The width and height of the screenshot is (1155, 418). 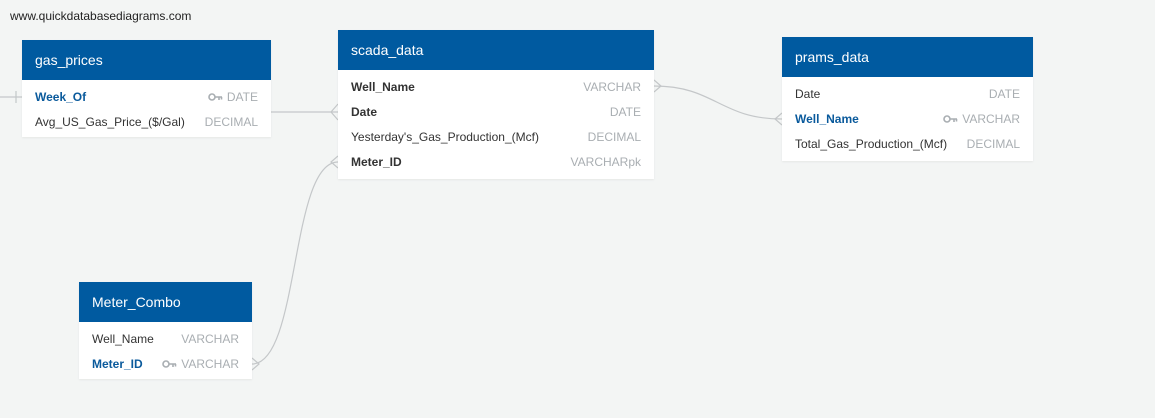 What do you see at coordinates (907, 57) in the screenshot?
I see `table-header: prams_data` at bounding box center [907, 57].